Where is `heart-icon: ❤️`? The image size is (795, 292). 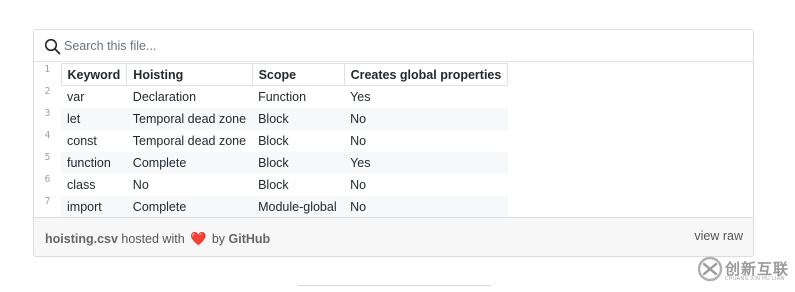 heart-icon: ❤️ is located at coordinates (198, 238).